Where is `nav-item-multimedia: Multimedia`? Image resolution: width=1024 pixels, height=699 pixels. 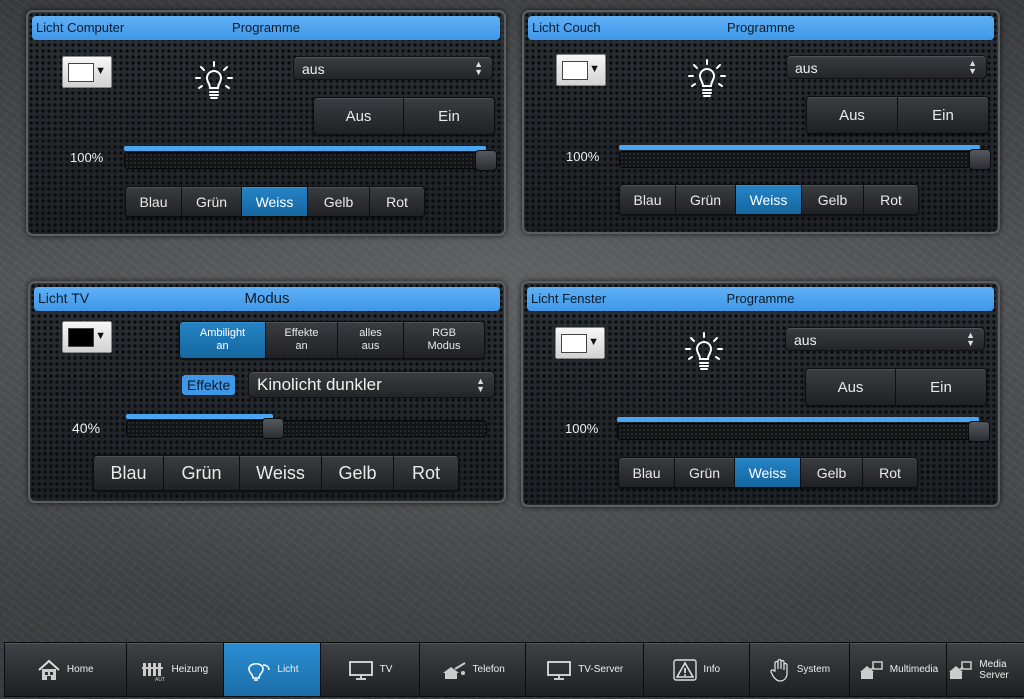 nav-item-multimedia: Multimedia is located at coordinates (897, 669).